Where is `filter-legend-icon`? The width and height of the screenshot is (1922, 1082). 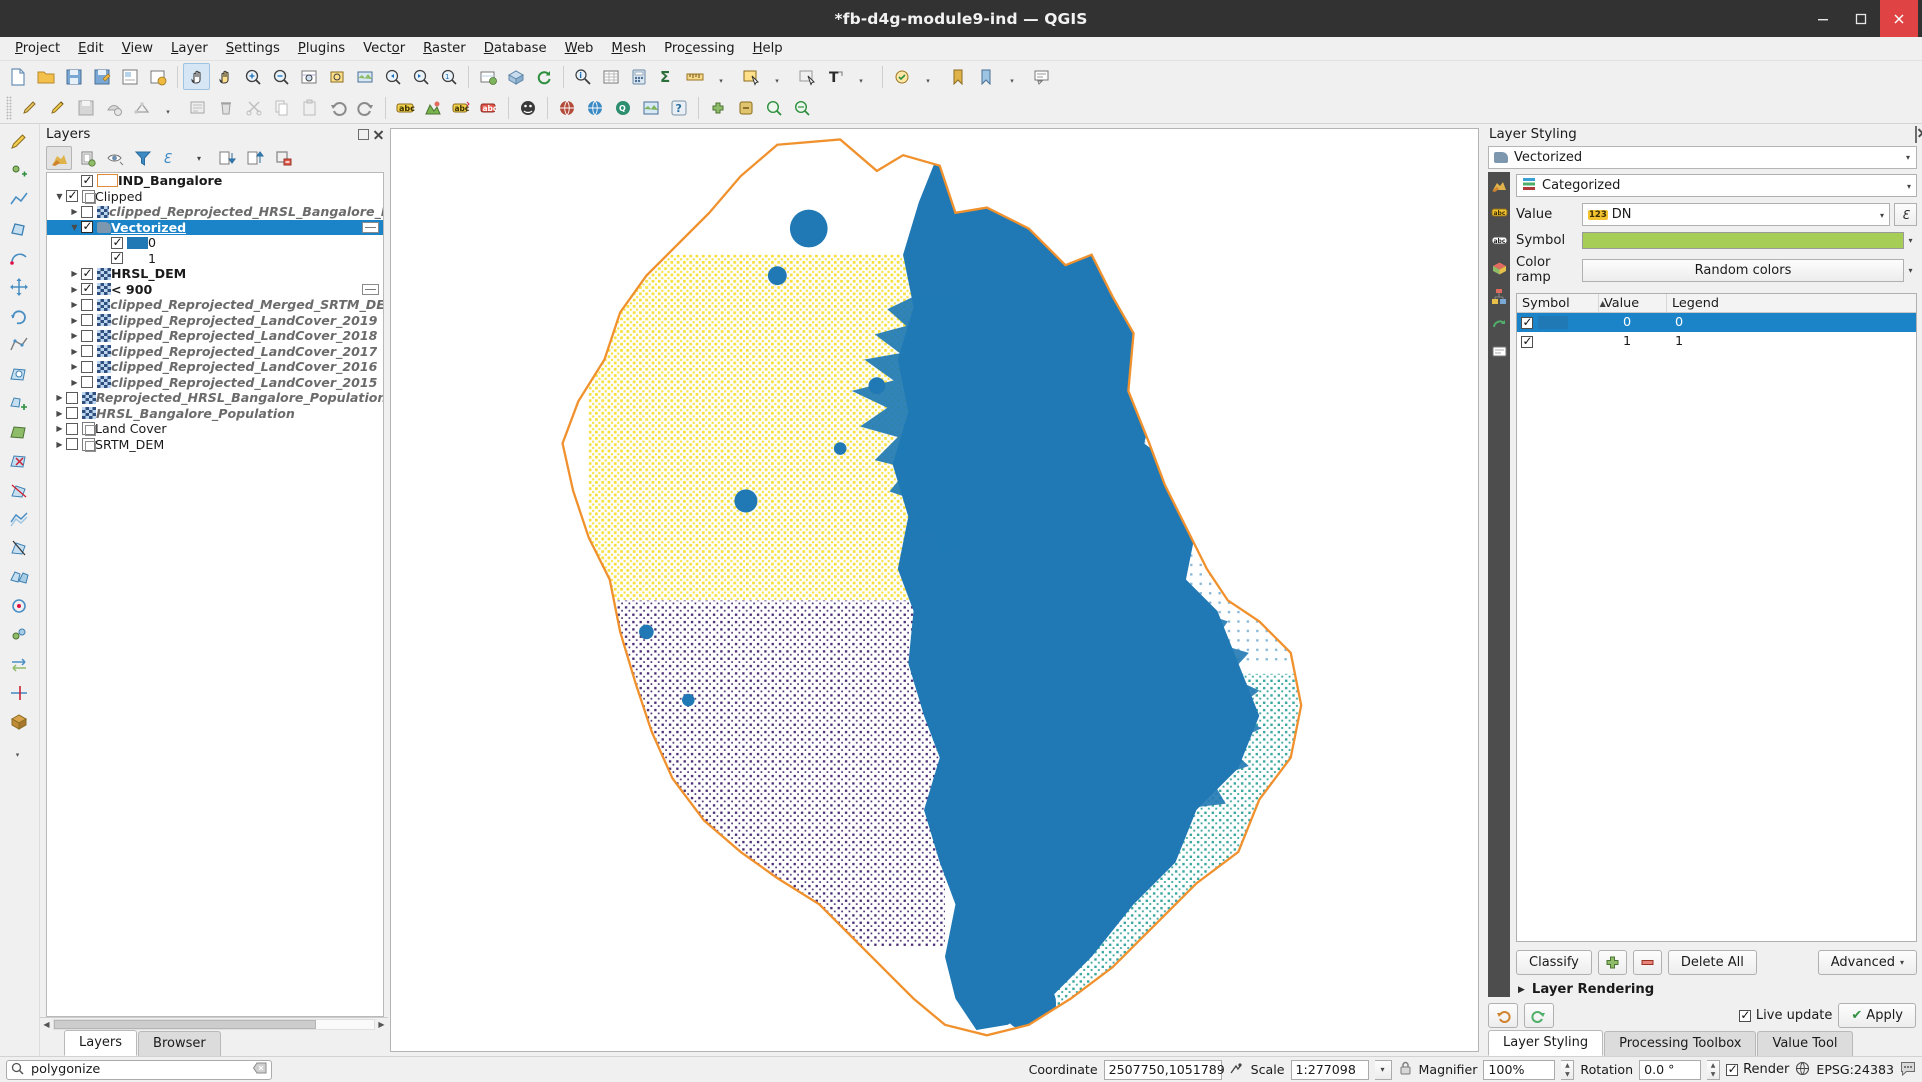
filter-legend-icon is located at coordinates (143, 158).